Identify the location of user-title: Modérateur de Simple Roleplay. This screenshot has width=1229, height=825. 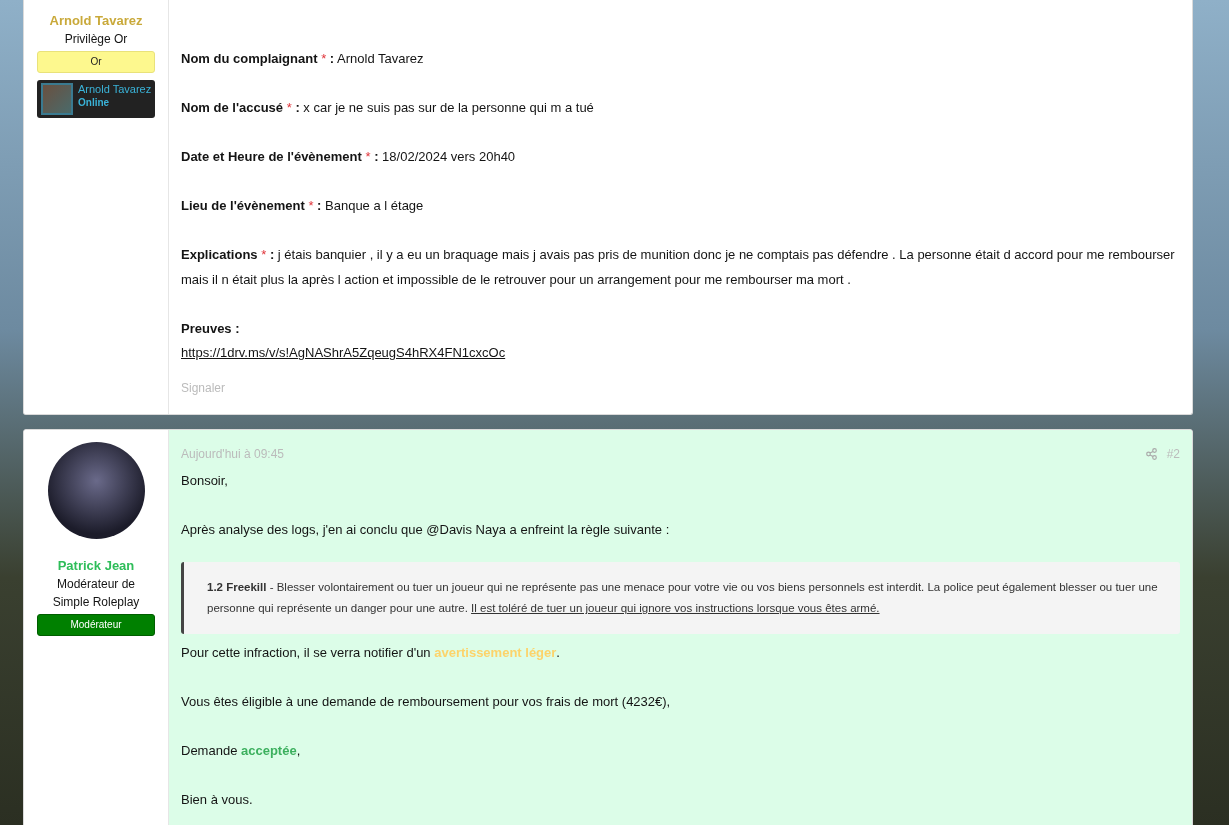
(96, 593).